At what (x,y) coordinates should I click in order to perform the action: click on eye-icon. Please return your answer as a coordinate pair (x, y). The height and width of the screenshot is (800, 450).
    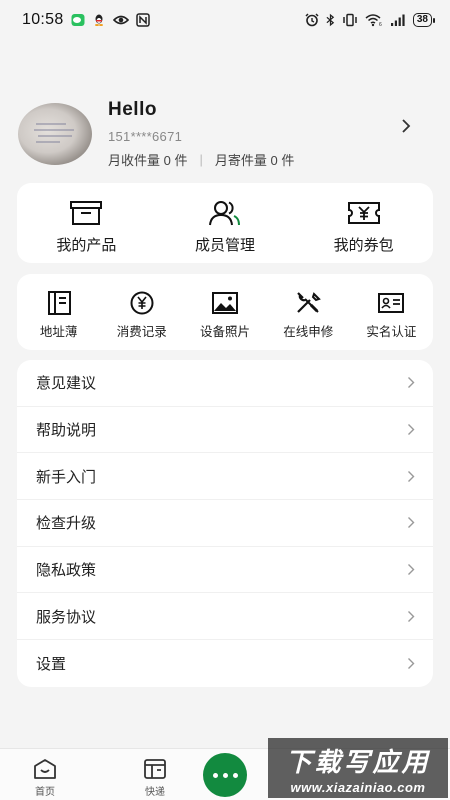
    Looking at the image, I should click on (120, 20).